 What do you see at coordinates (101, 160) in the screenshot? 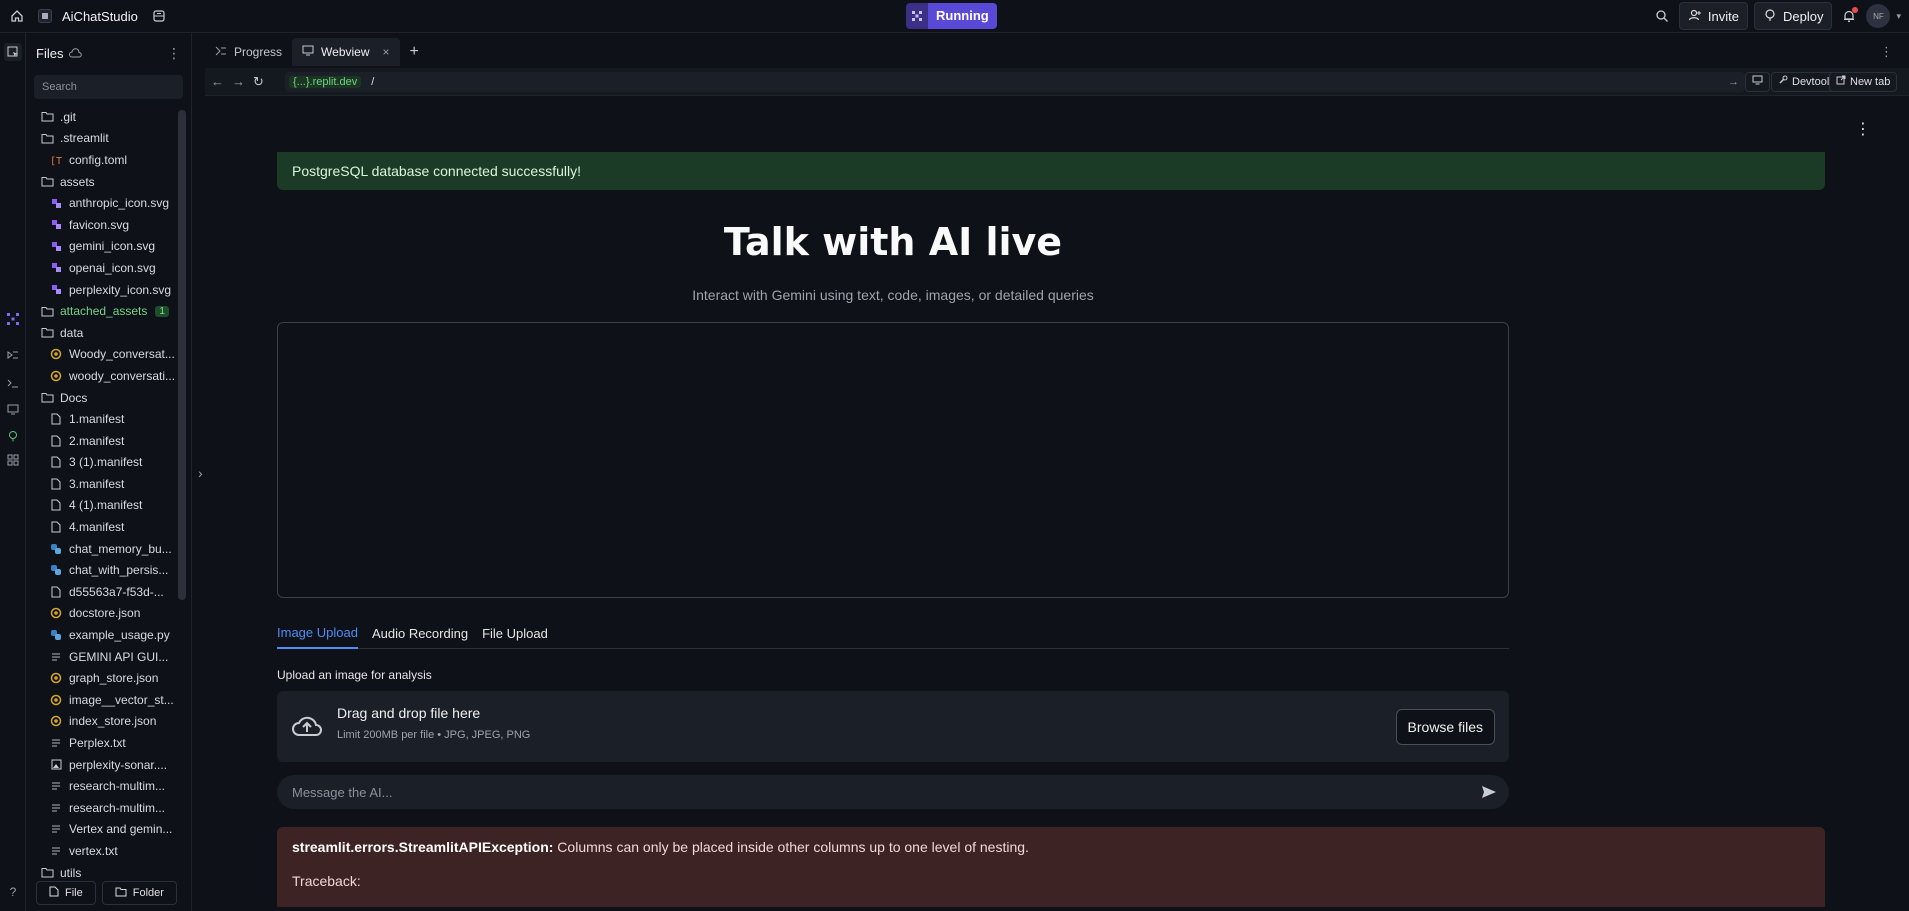
I see `tree-file: [T] config.toml` at bounding box center [101, 160].